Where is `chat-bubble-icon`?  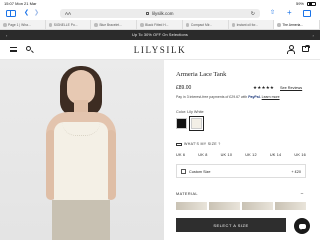 chat-bubble-icon is located at coordinates (302, 226).